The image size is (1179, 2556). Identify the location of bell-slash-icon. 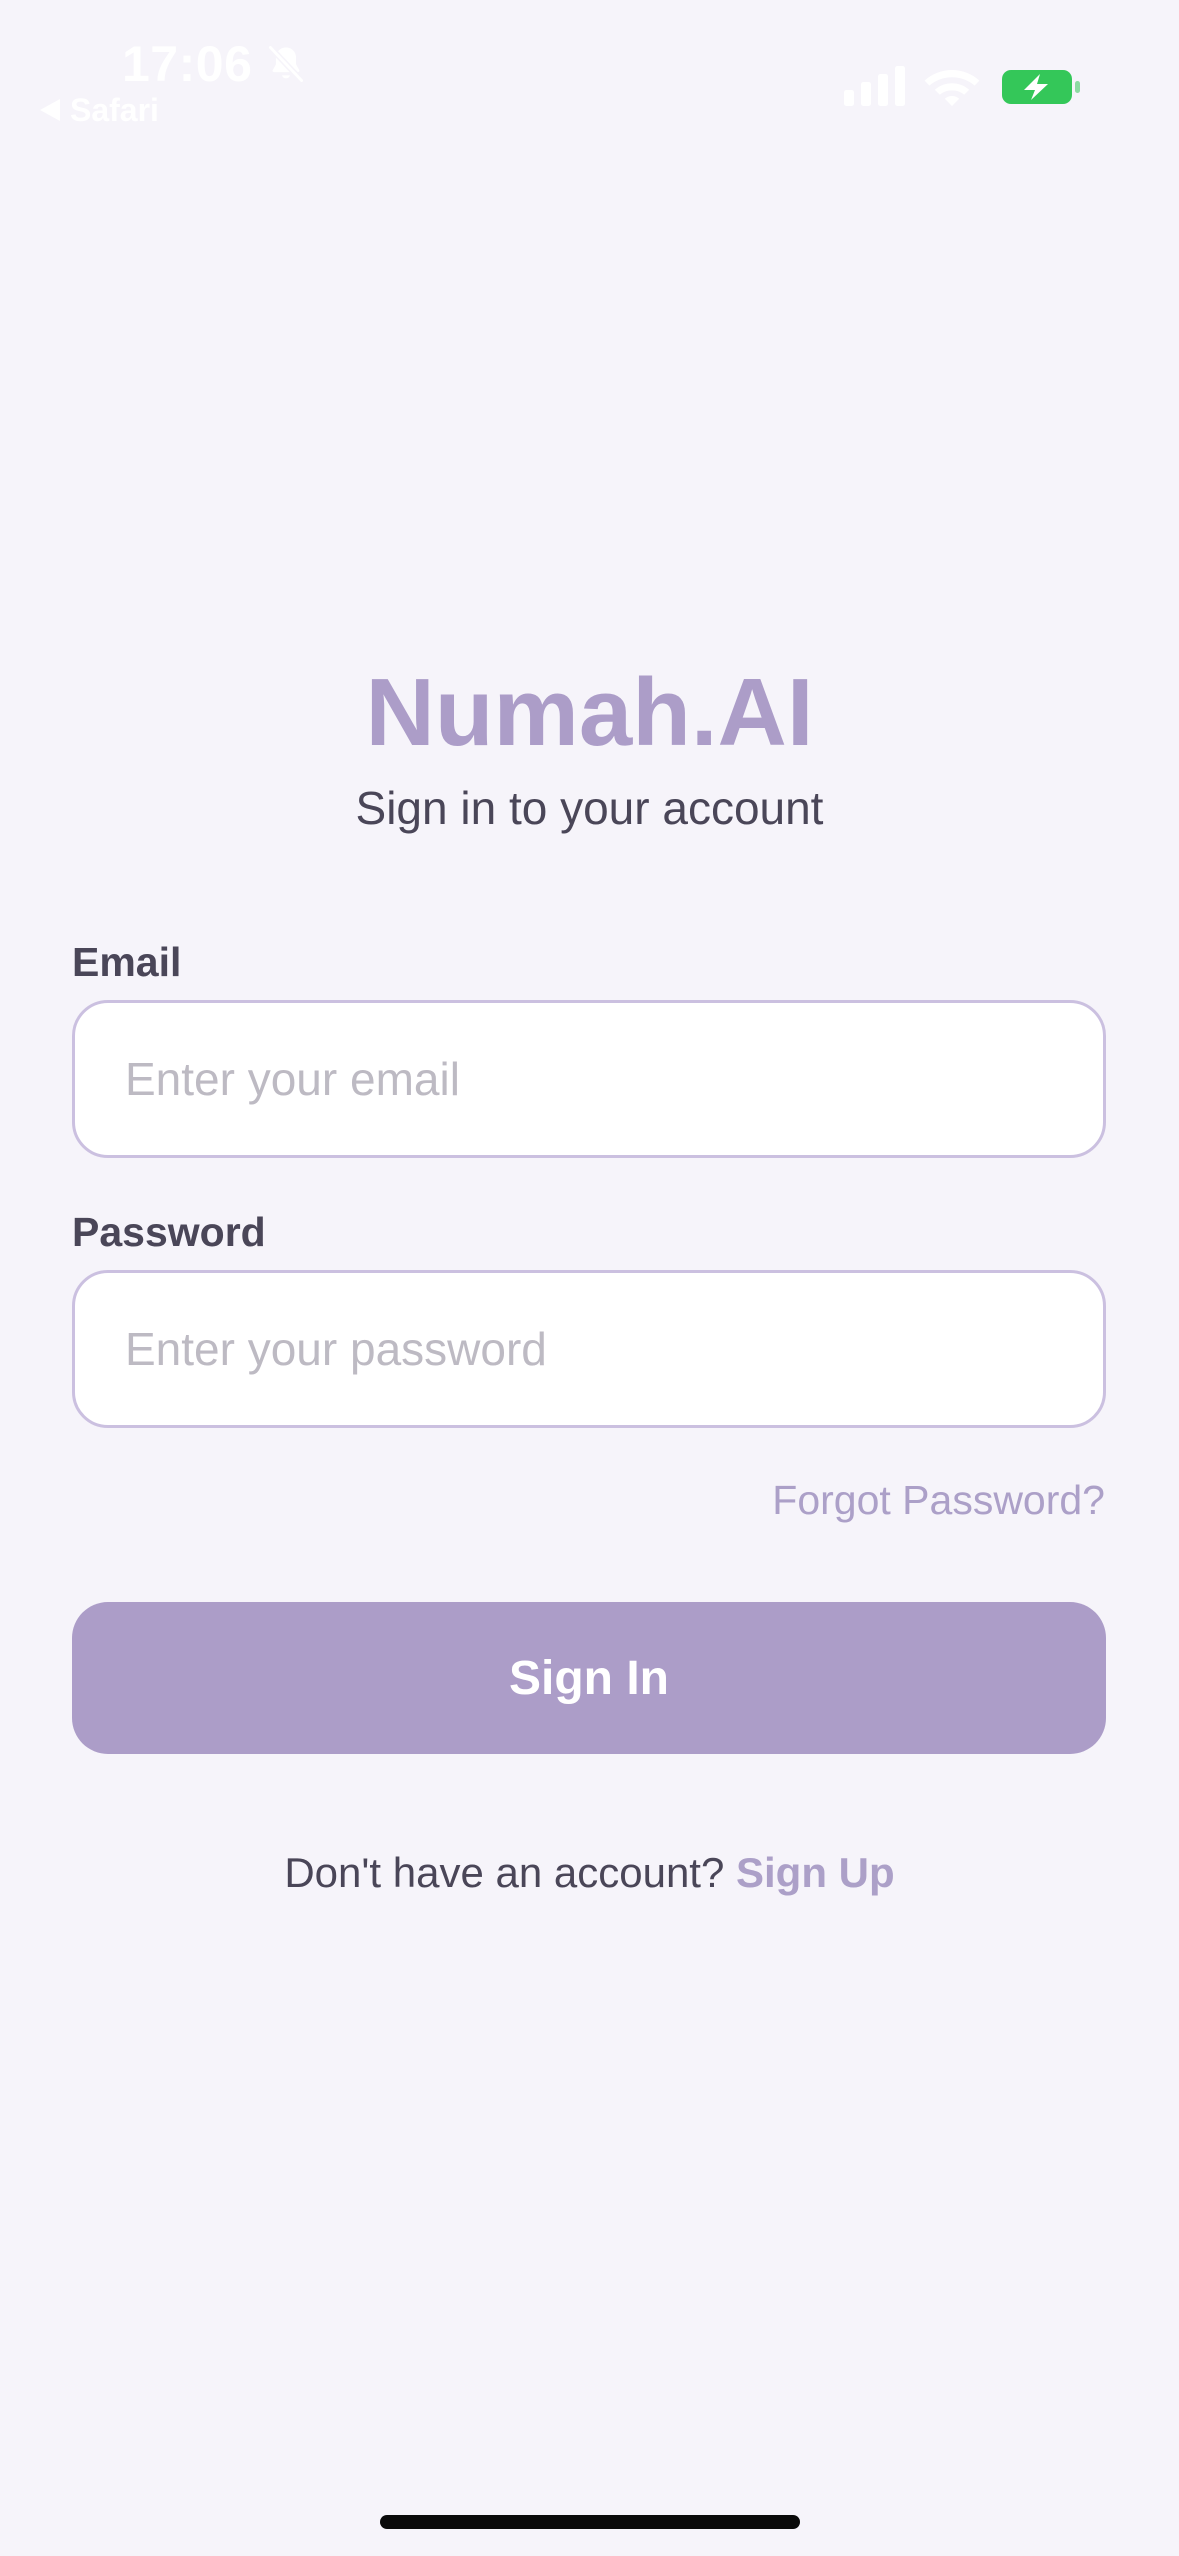
(286, 64).